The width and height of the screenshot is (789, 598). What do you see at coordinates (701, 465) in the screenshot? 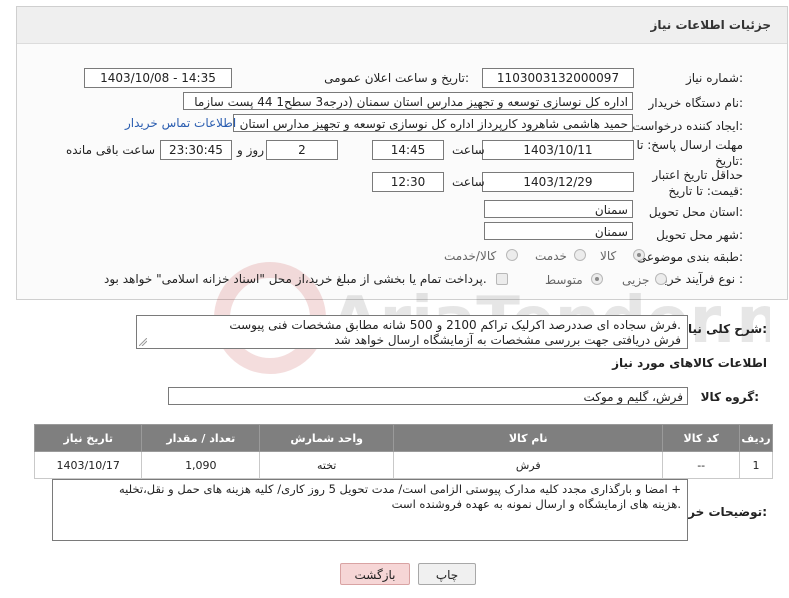
I see `row-code: --` at bounding box center [701, 465].